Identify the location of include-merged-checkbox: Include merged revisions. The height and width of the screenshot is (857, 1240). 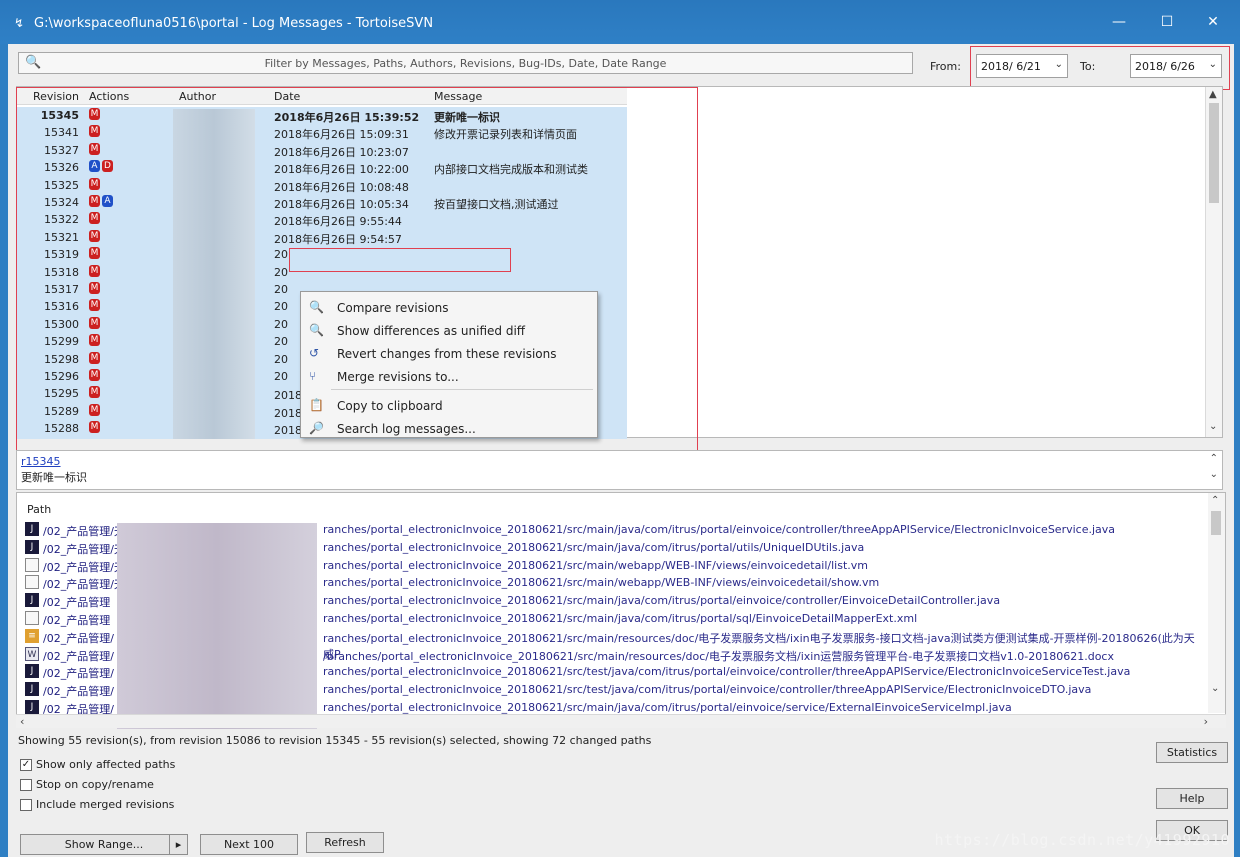
(97, 804).